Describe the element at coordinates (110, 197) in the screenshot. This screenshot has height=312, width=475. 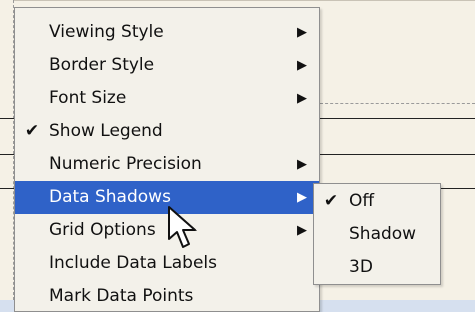
I see `menu-item-label: Data Shadows` at that location.